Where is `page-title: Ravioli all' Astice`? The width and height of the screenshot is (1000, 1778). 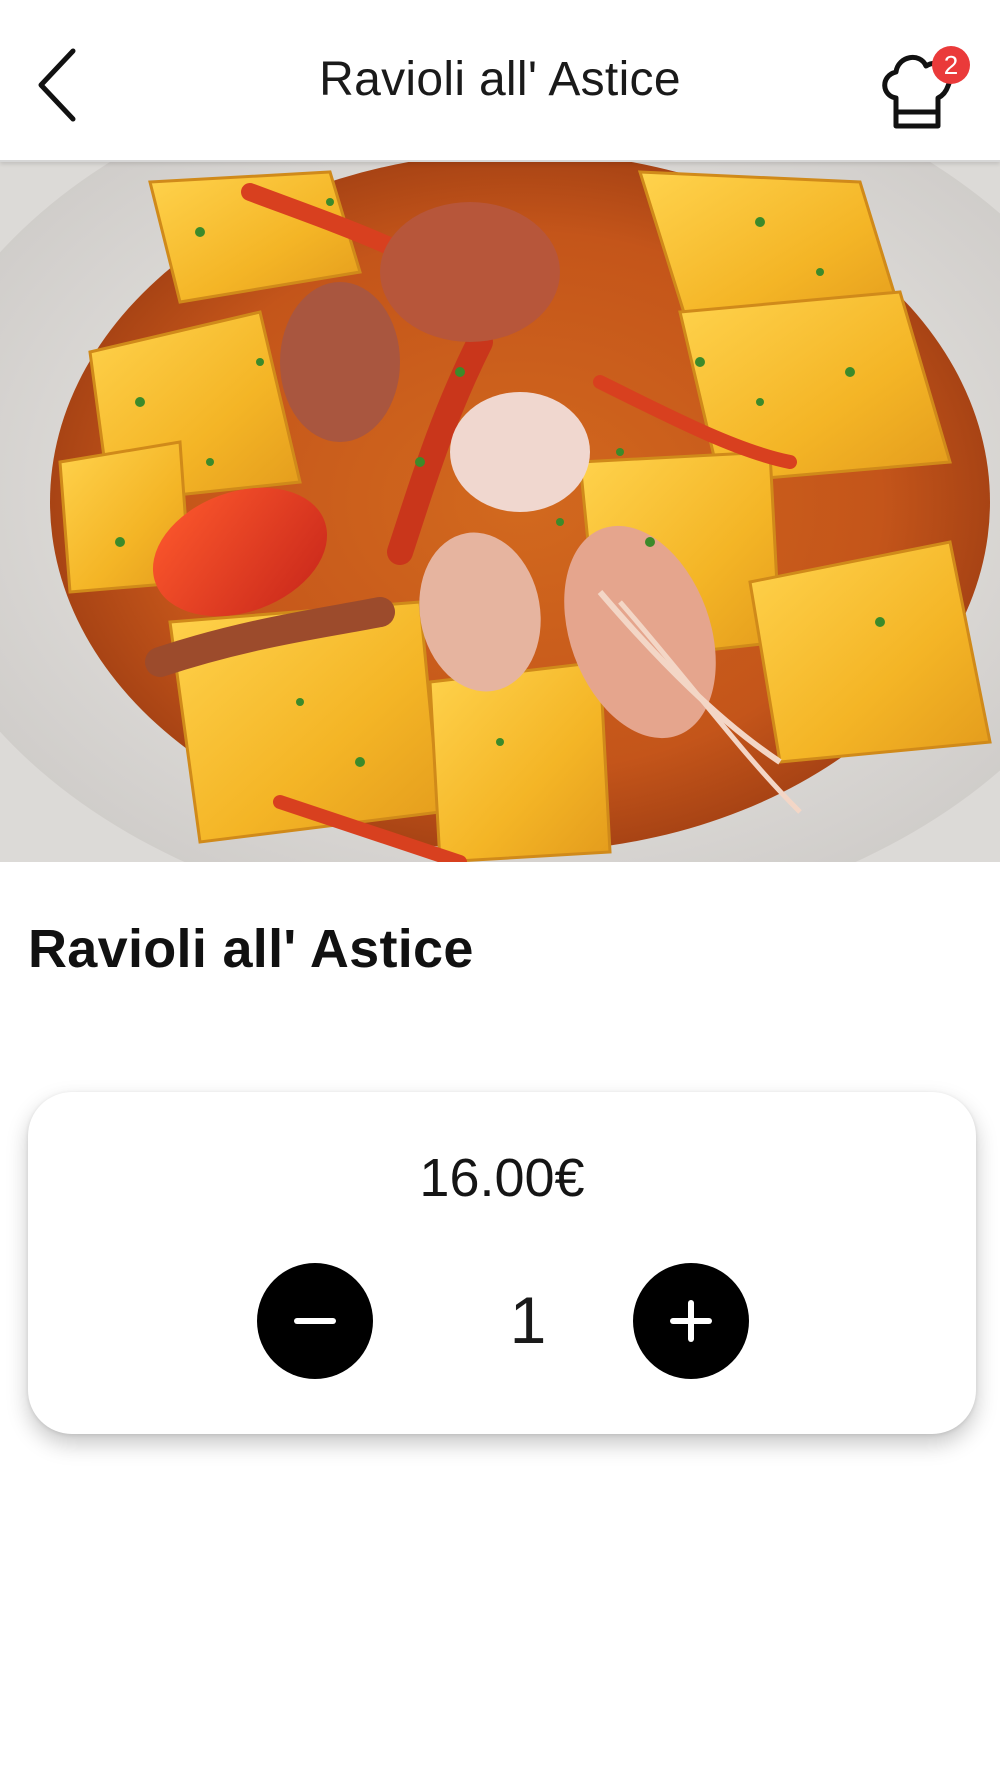 page-title: Ravioli all' Astice is located at coordinates (500, 79).